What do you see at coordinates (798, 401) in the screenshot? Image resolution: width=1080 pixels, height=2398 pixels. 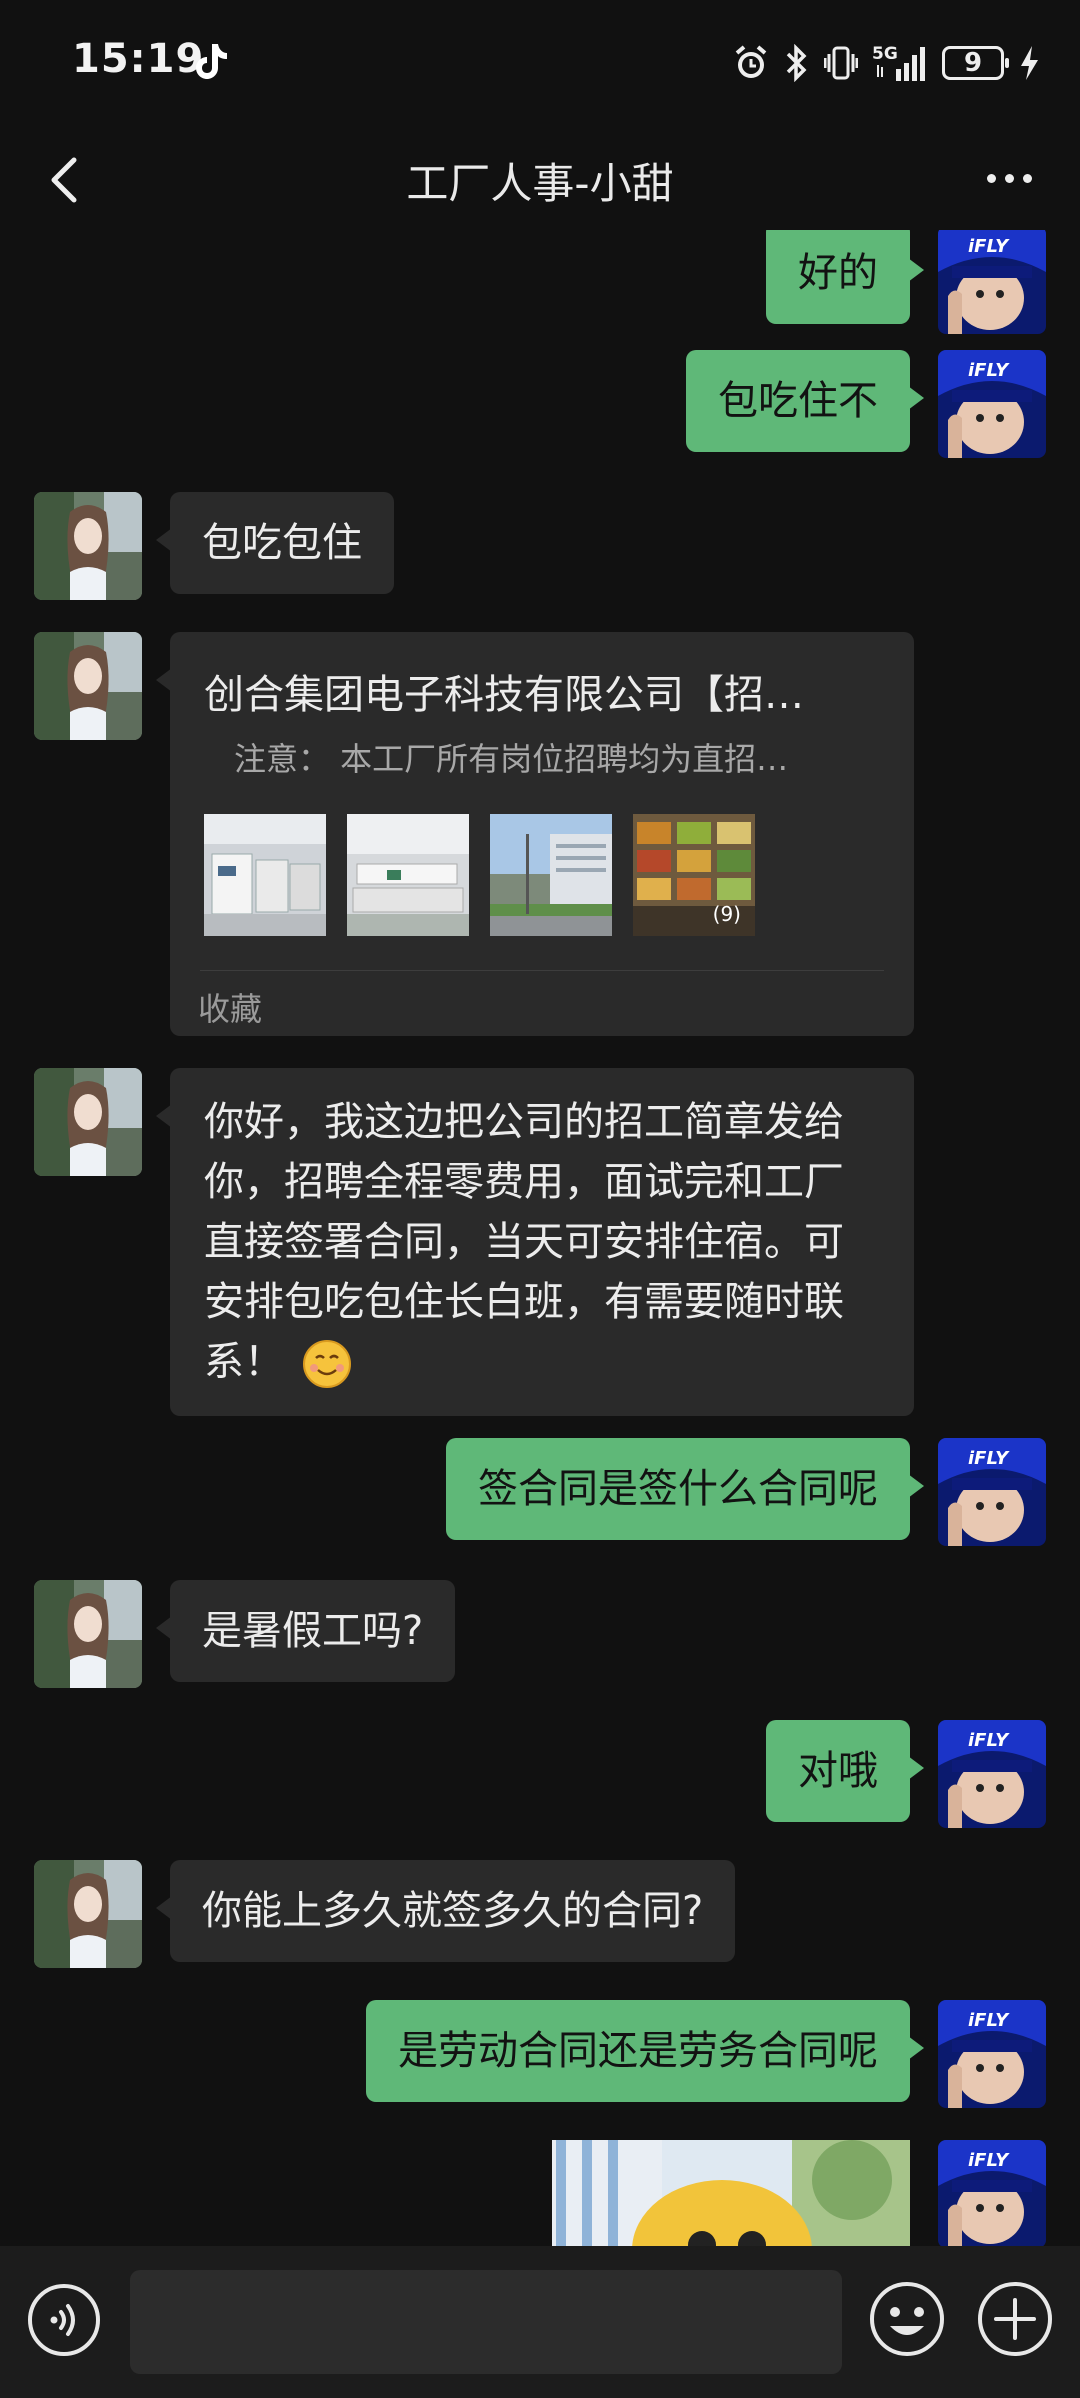 I see `message-text: 包吃住不` at bounding box center [798, 401].